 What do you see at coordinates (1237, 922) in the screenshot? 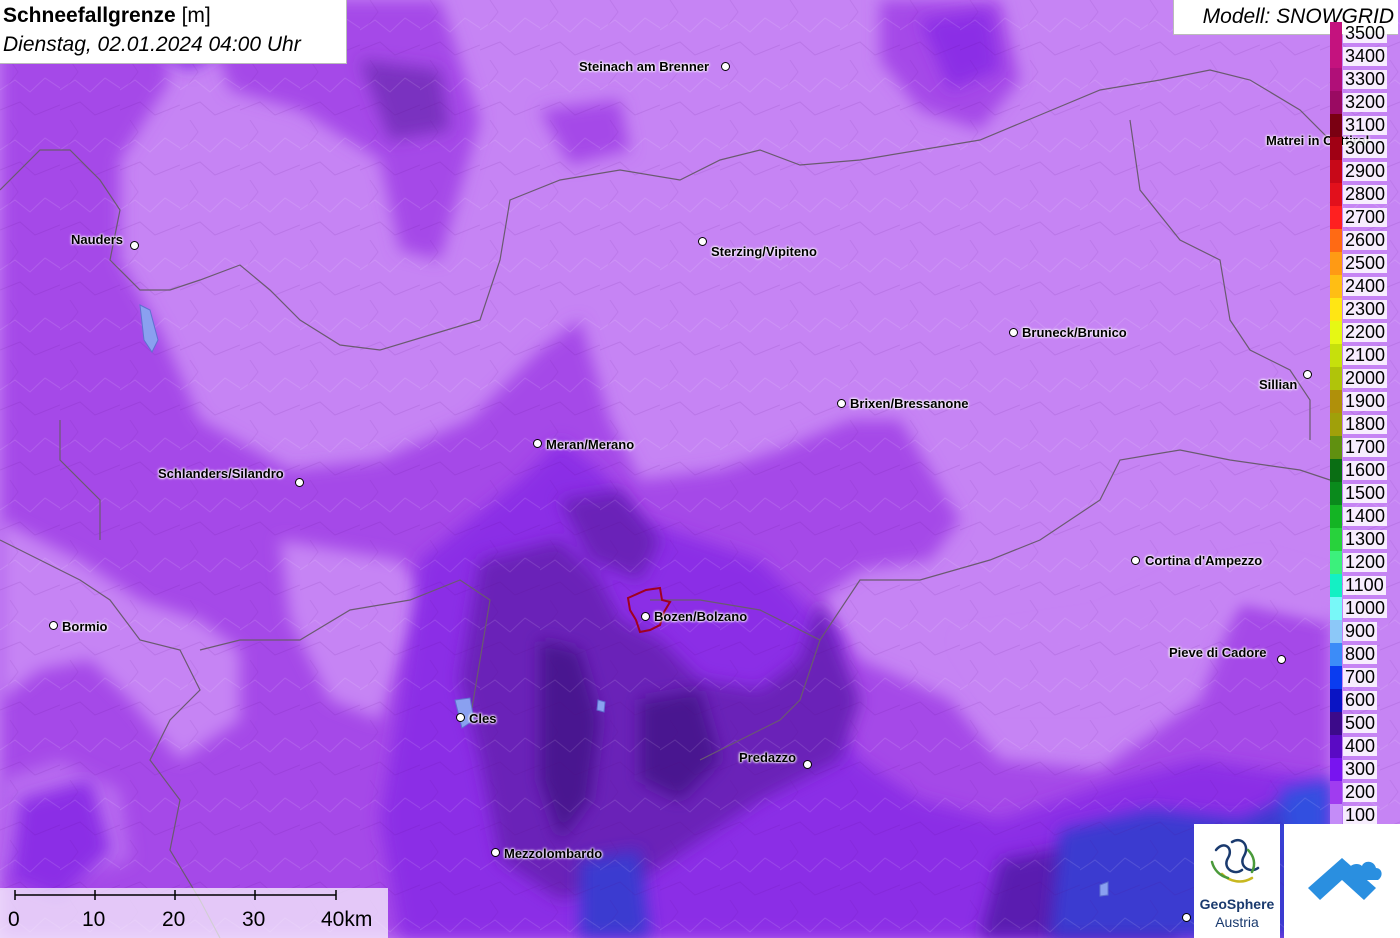
I see `geosphere-country: Austria` at bounding box center [1237, 922].